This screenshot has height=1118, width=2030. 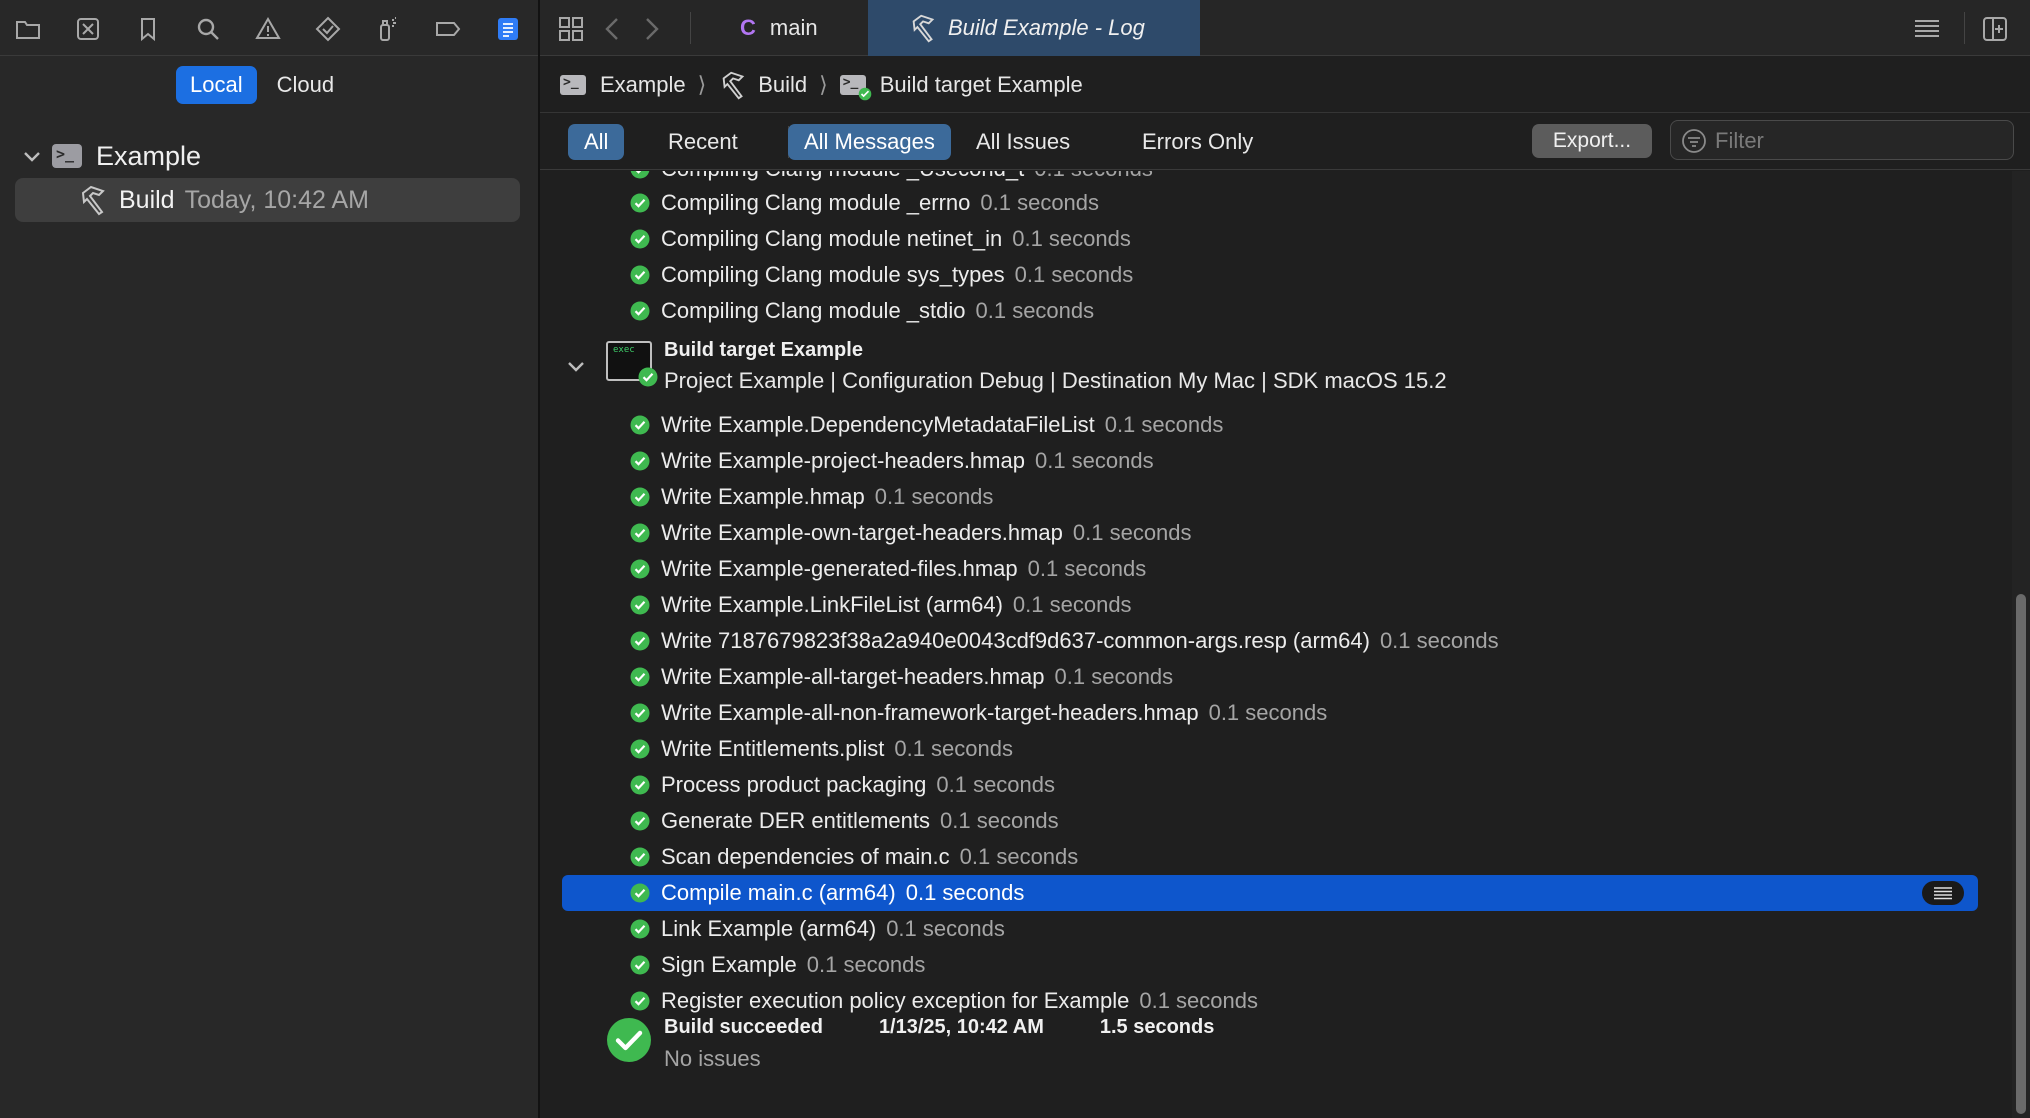 I want to click on filter-field, so click(x=1842, y=140).